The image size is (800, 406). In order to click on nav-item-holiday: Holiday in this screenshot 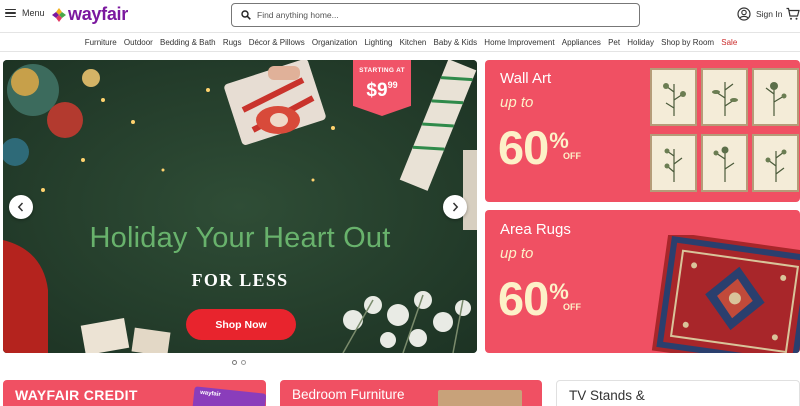, I will do `click(640, 42)`.